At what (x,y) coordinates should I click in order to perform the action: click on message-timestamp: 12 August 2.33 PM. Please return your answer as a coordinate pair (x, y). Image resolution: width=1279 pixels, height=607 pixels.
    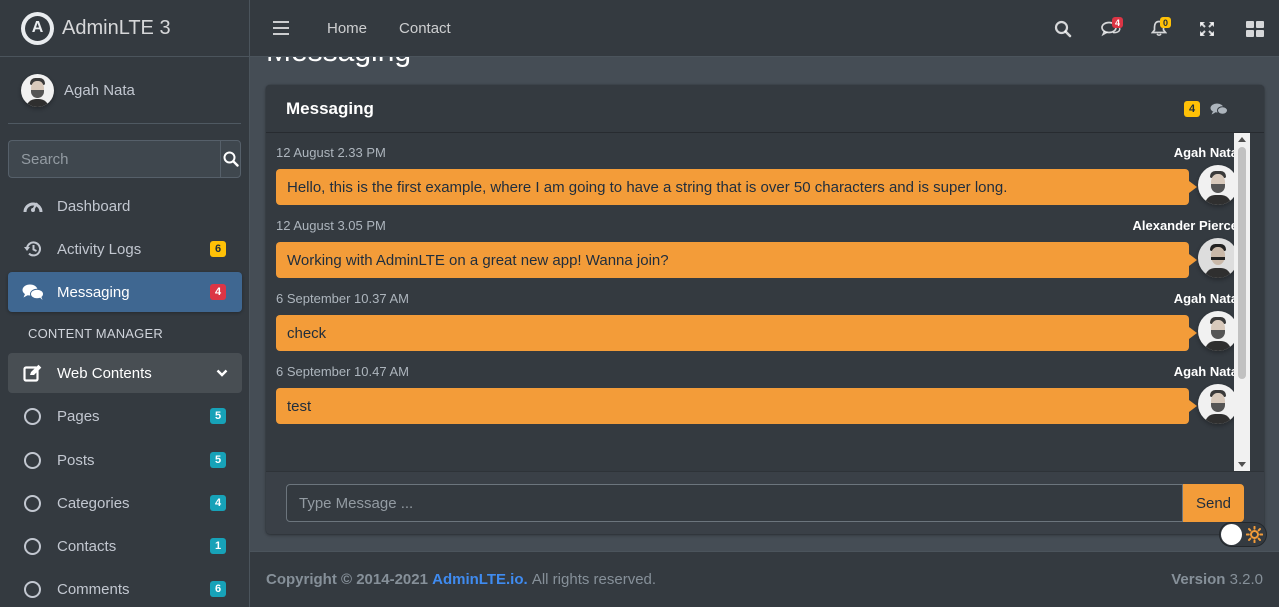
    Looking at the image, I should click on (331, 152).